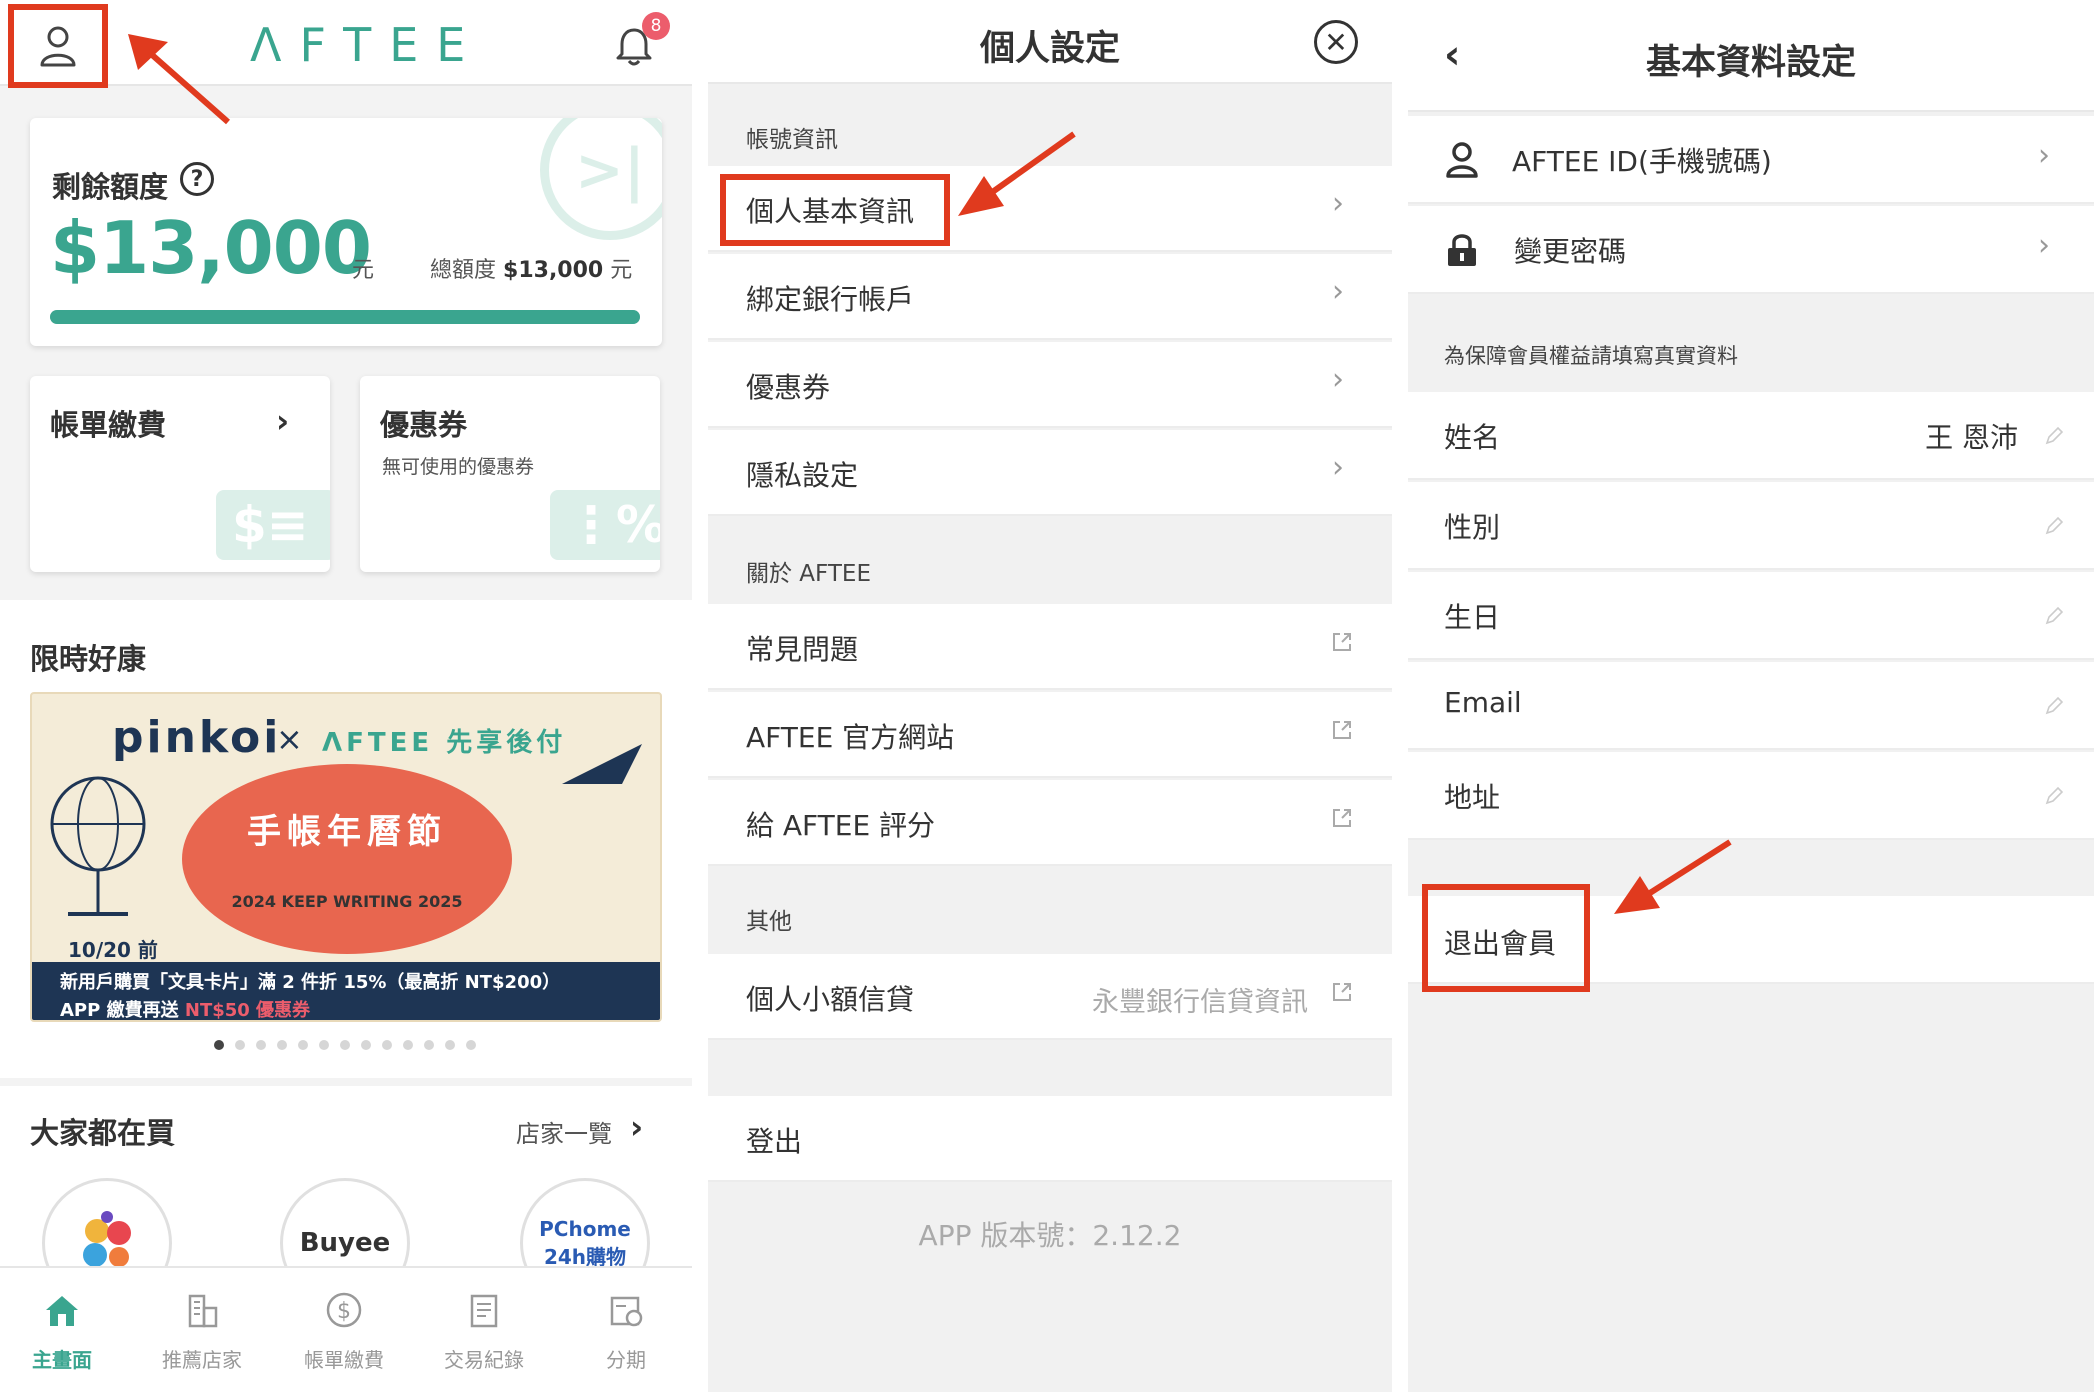 This screenshot has height=1392, width=2094. Describe the element at coordinates (621, 270) in the screenshot. I see `credit-total-unit: 元` at that location.